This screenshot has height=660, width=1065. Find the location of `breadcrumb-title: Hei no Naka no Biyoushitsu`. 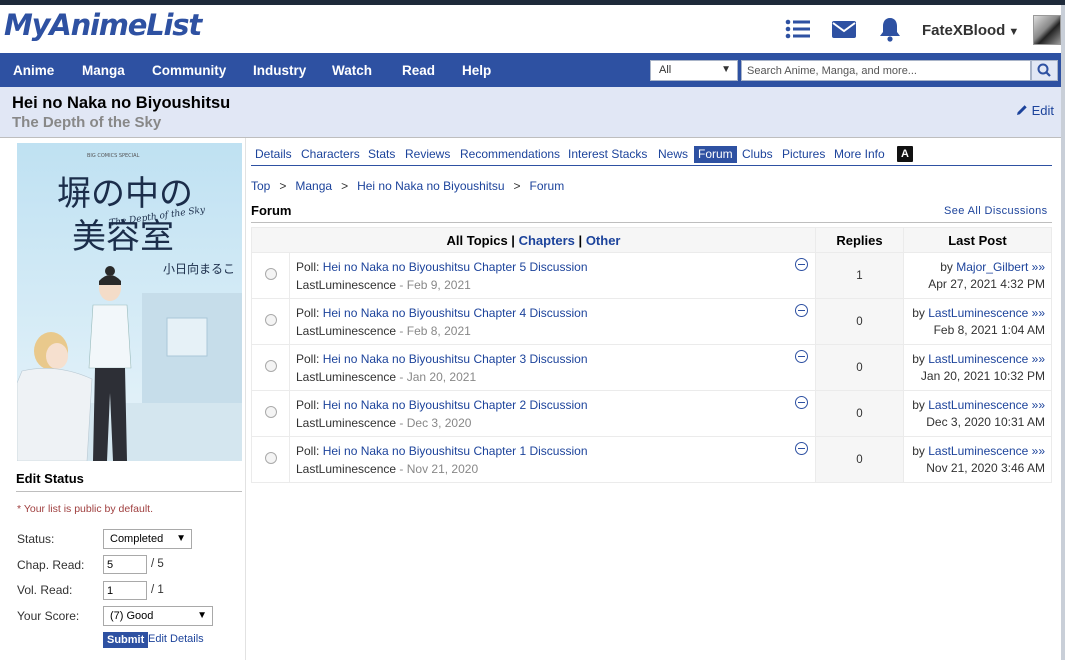

breadcrumb-title: Hei no Naka no Biyoushitsu is located at coordinates (430, 186).